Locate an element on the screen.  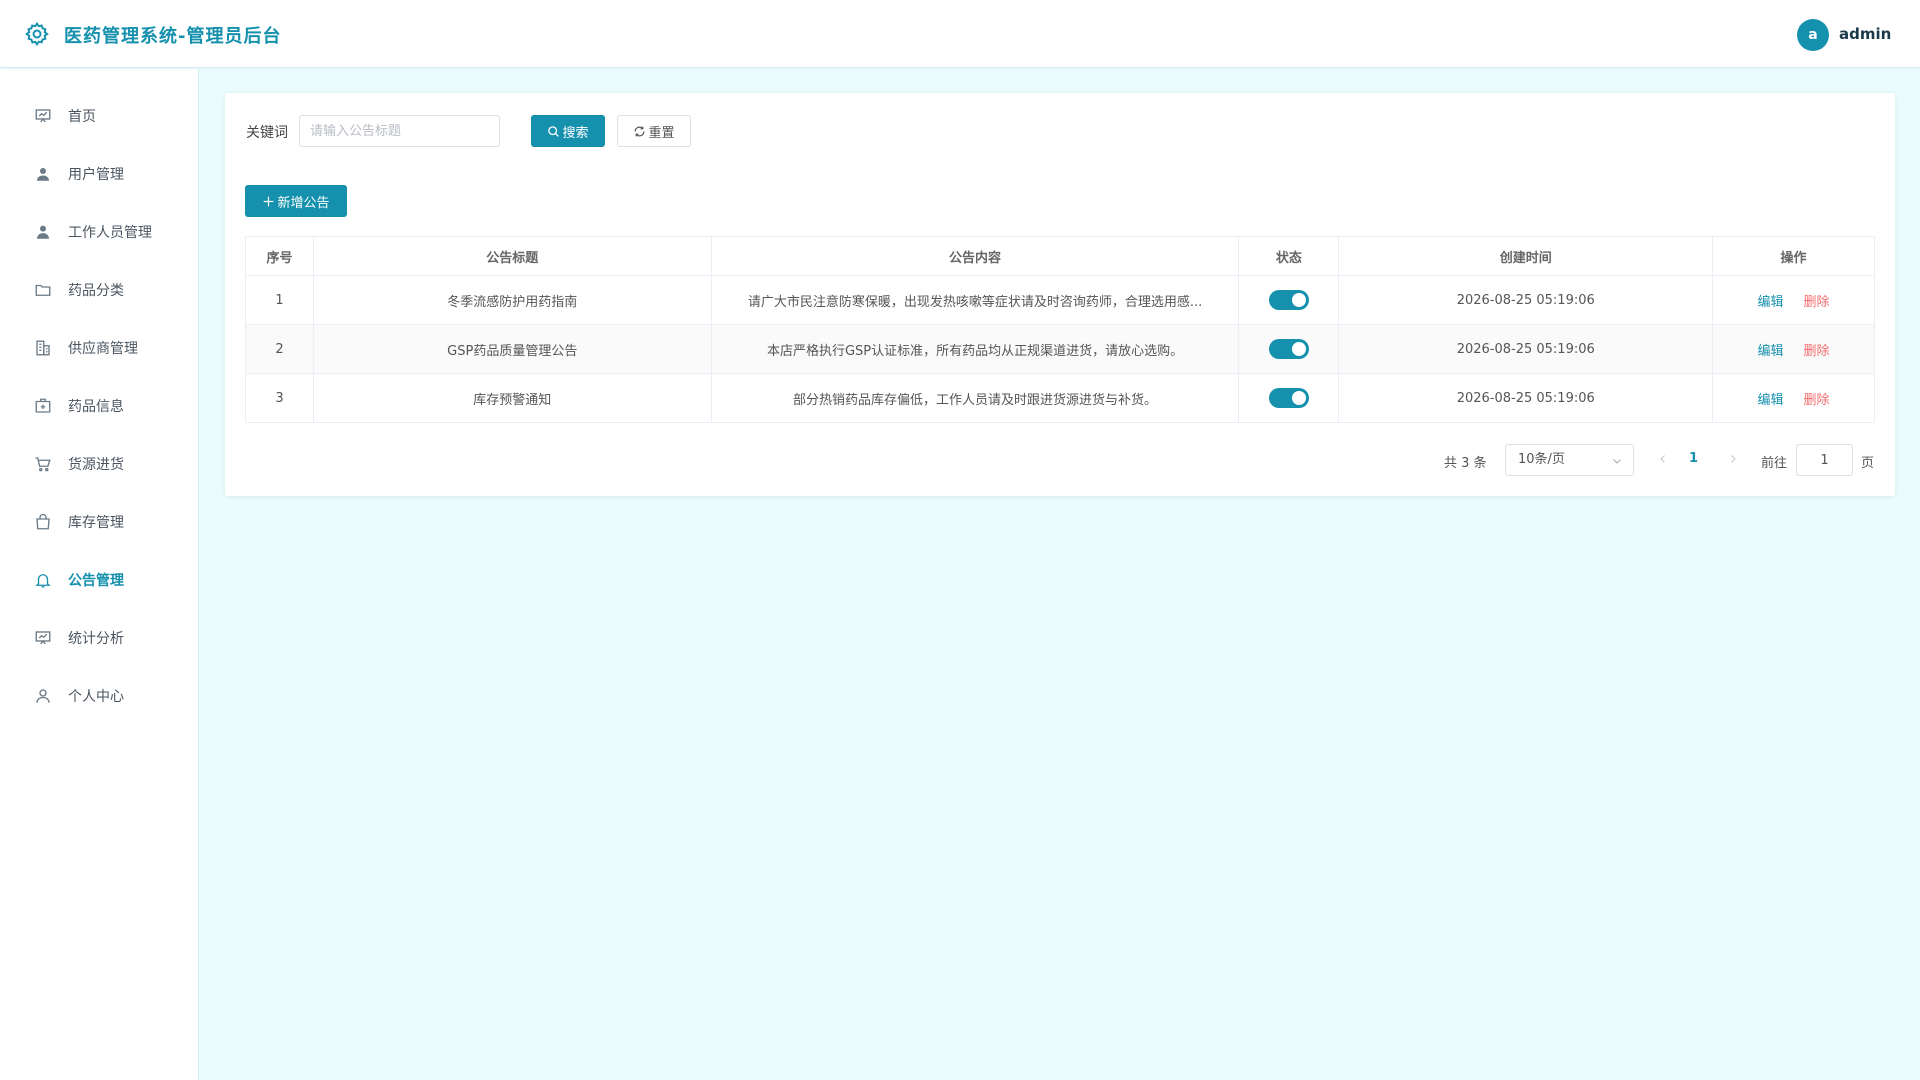
add-notice-button-label: 新增公告 is located at coordinates (303, 203).